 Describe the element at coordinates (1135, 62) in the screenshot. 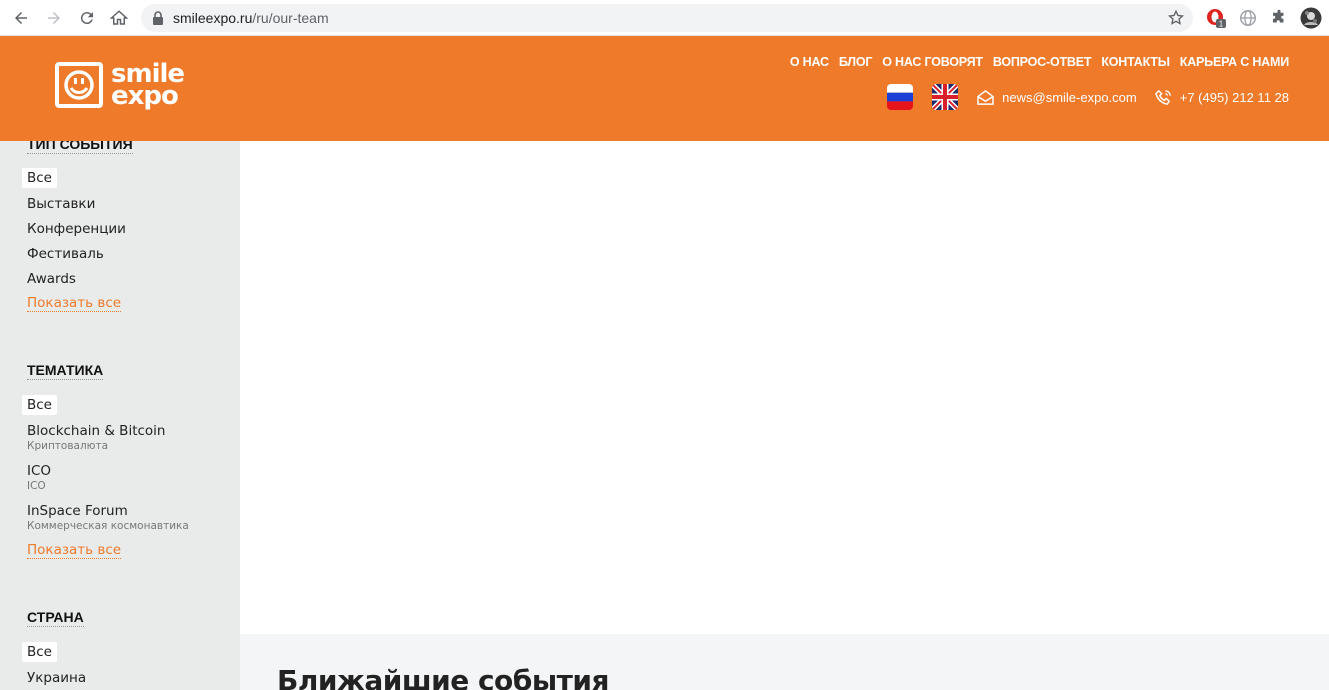

I see `nav-contacts: КОНТАКТЫ` at that location.